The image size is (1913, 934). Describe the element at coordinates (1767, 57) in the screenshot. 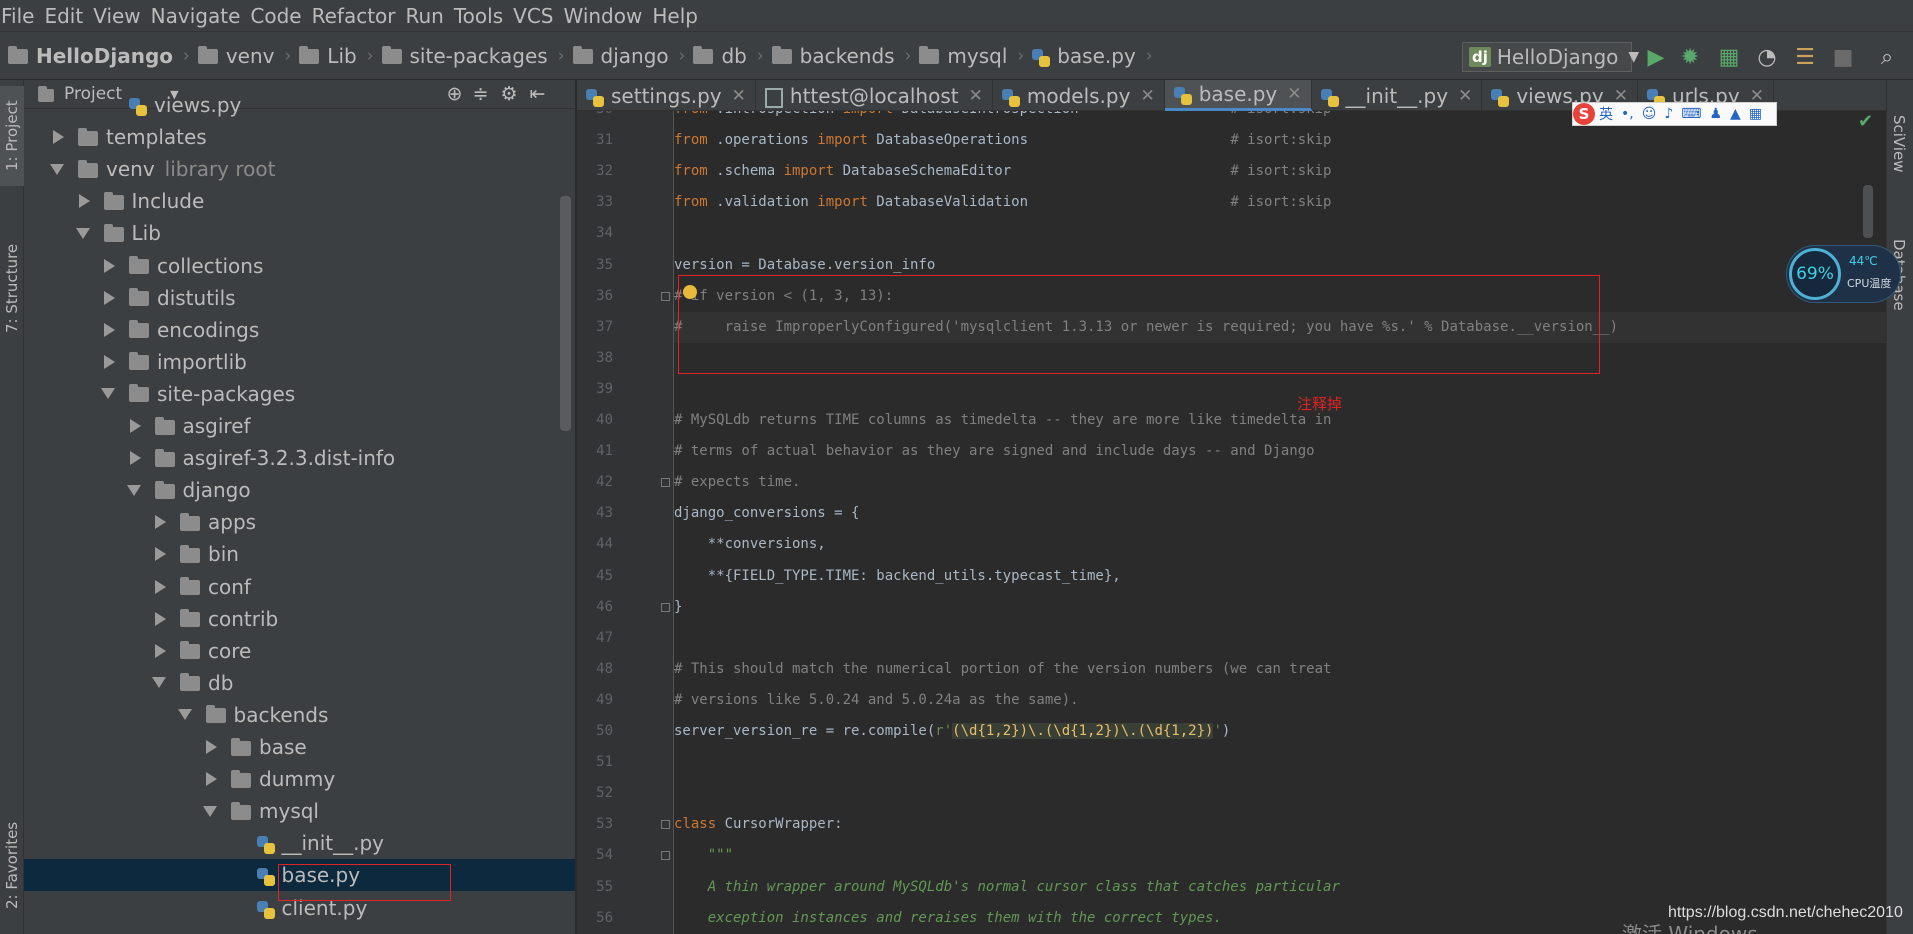

I see `profile-icon: ◔` at that location.